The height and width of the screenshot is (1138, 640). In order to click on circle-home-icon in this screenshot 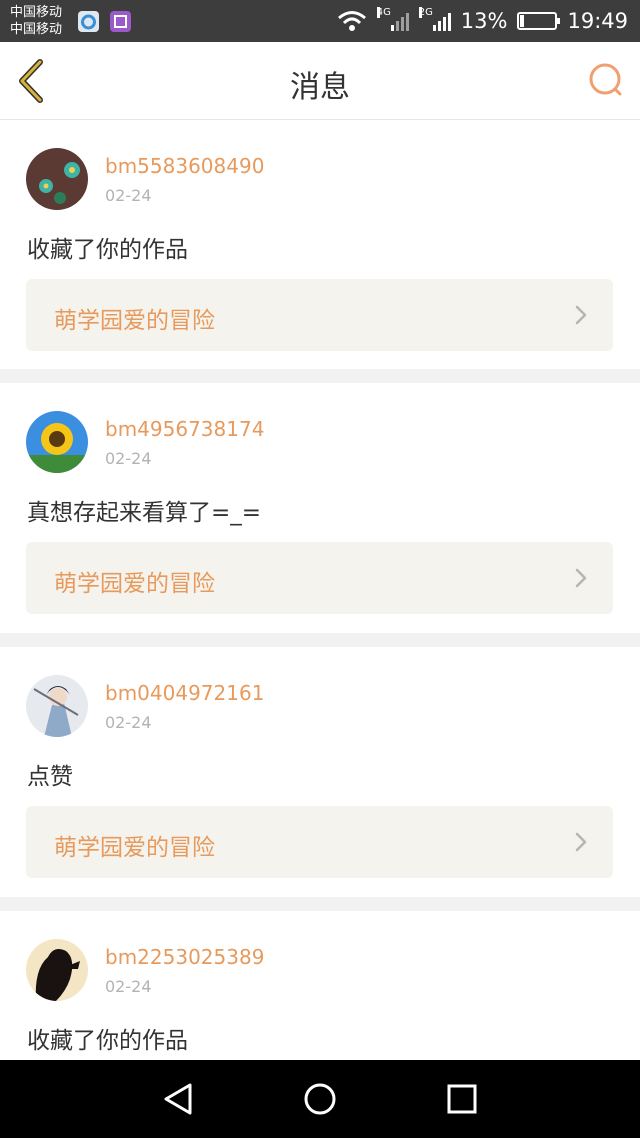, I will do `click(320, 1099)`.